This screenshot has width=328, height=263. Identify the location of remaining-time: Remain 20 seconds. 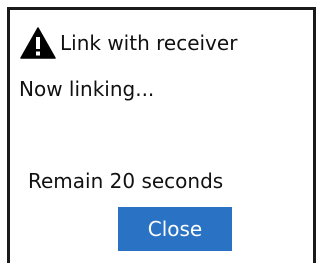
(126, 181).